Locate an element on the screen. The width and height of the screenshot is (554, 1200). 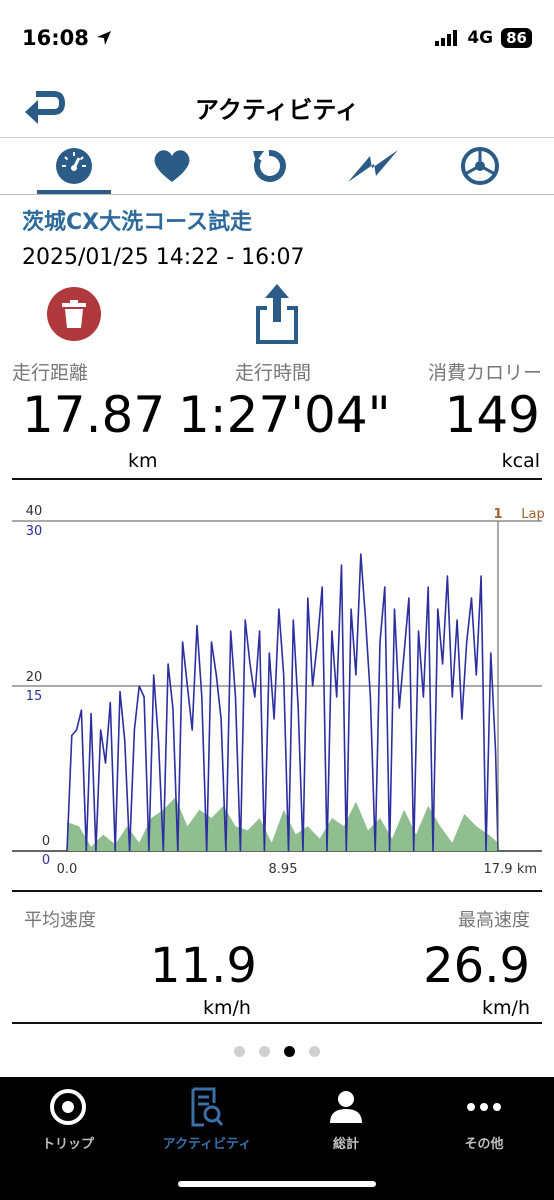
trash-icon is located at coordinates (74, 314).